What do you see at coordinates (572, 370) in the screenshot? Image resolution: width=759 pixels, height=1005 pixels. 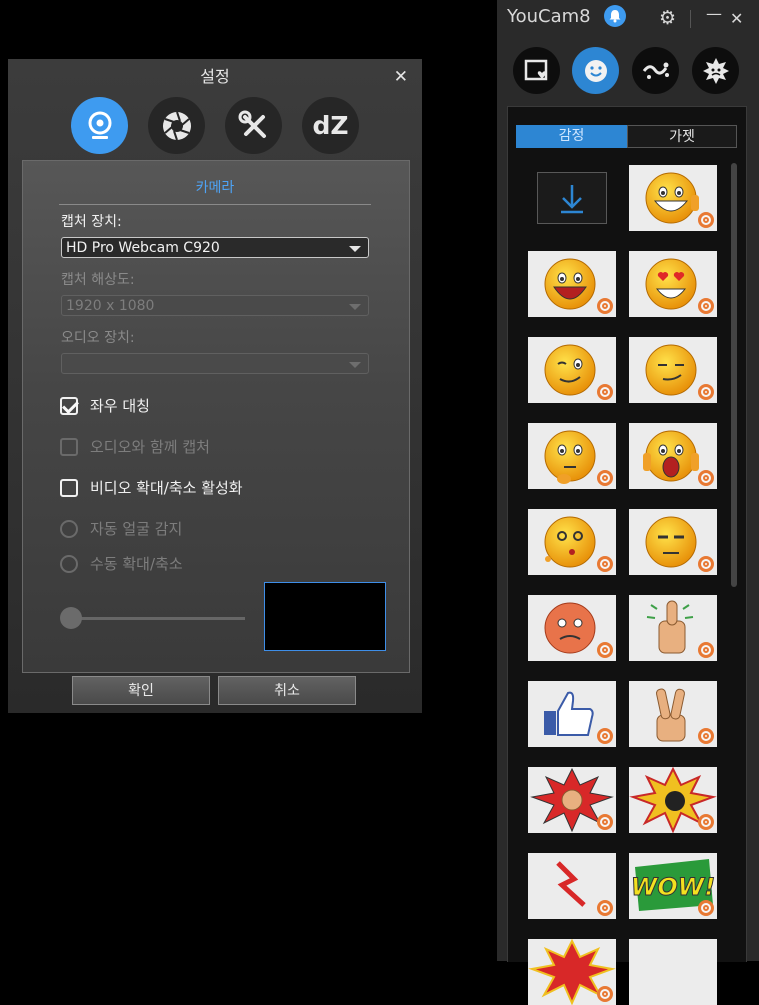 I see `emotion-item-wink` at bounding box center [572, 370].